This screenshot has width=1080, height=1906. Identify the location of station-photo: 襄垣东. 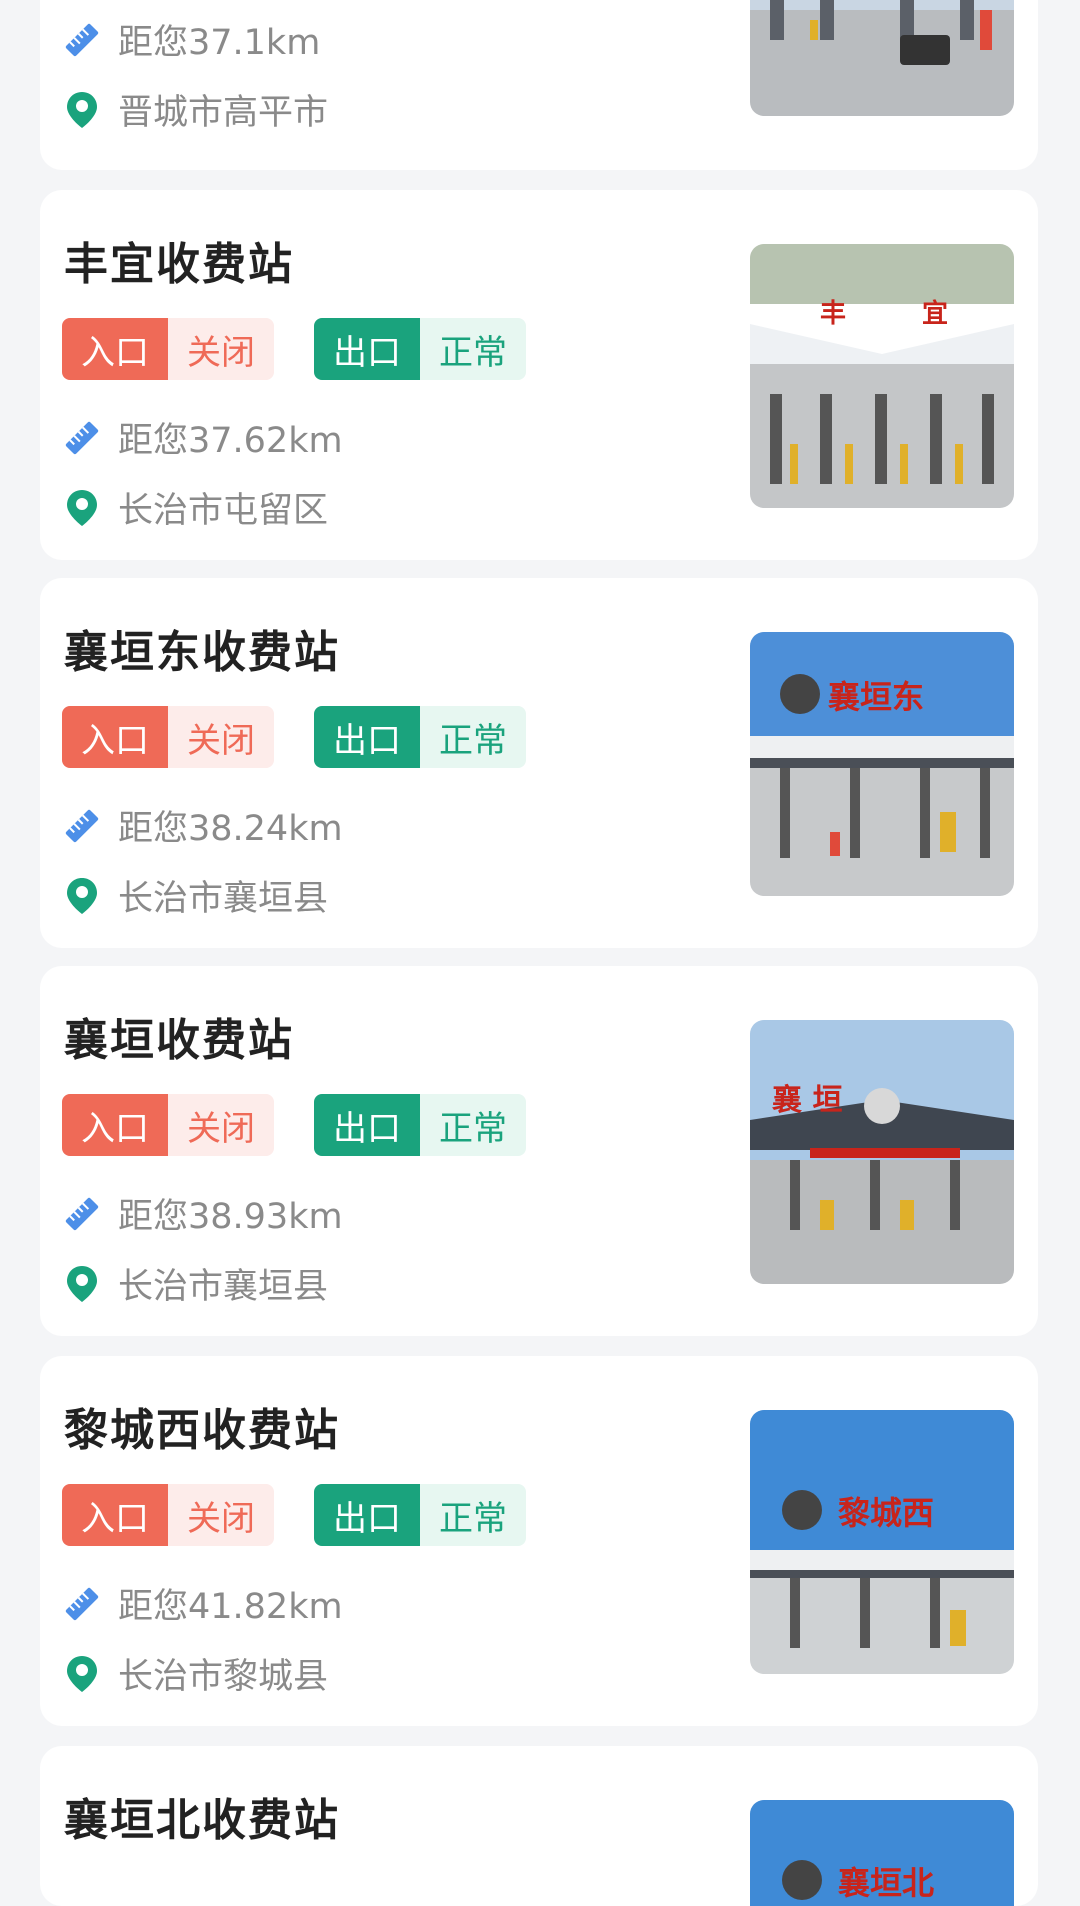
(882, 764).